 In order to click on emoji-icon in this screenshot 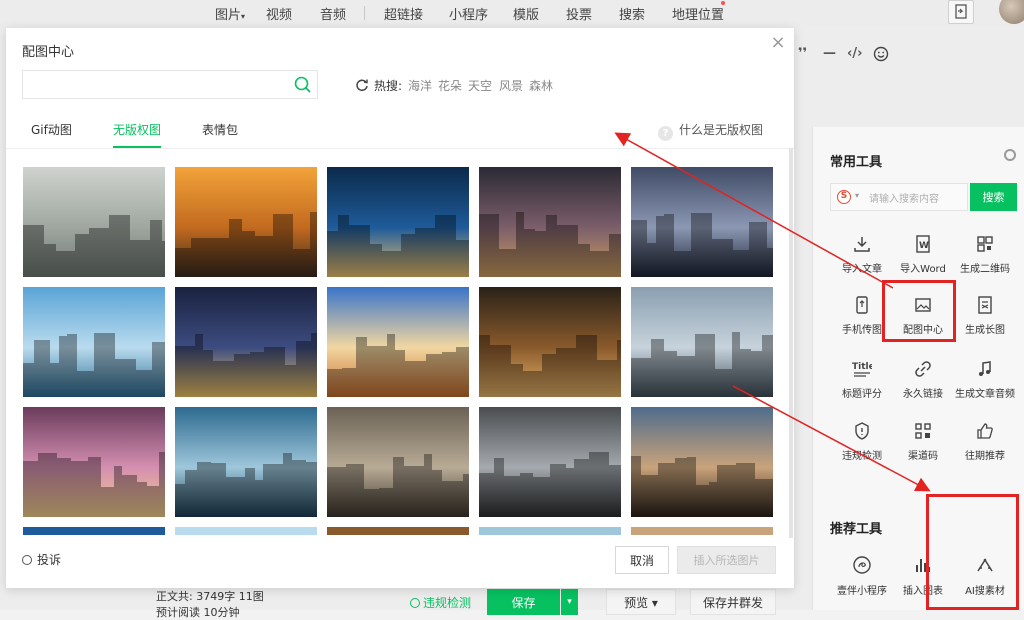, I will do `click(881, 55)`.